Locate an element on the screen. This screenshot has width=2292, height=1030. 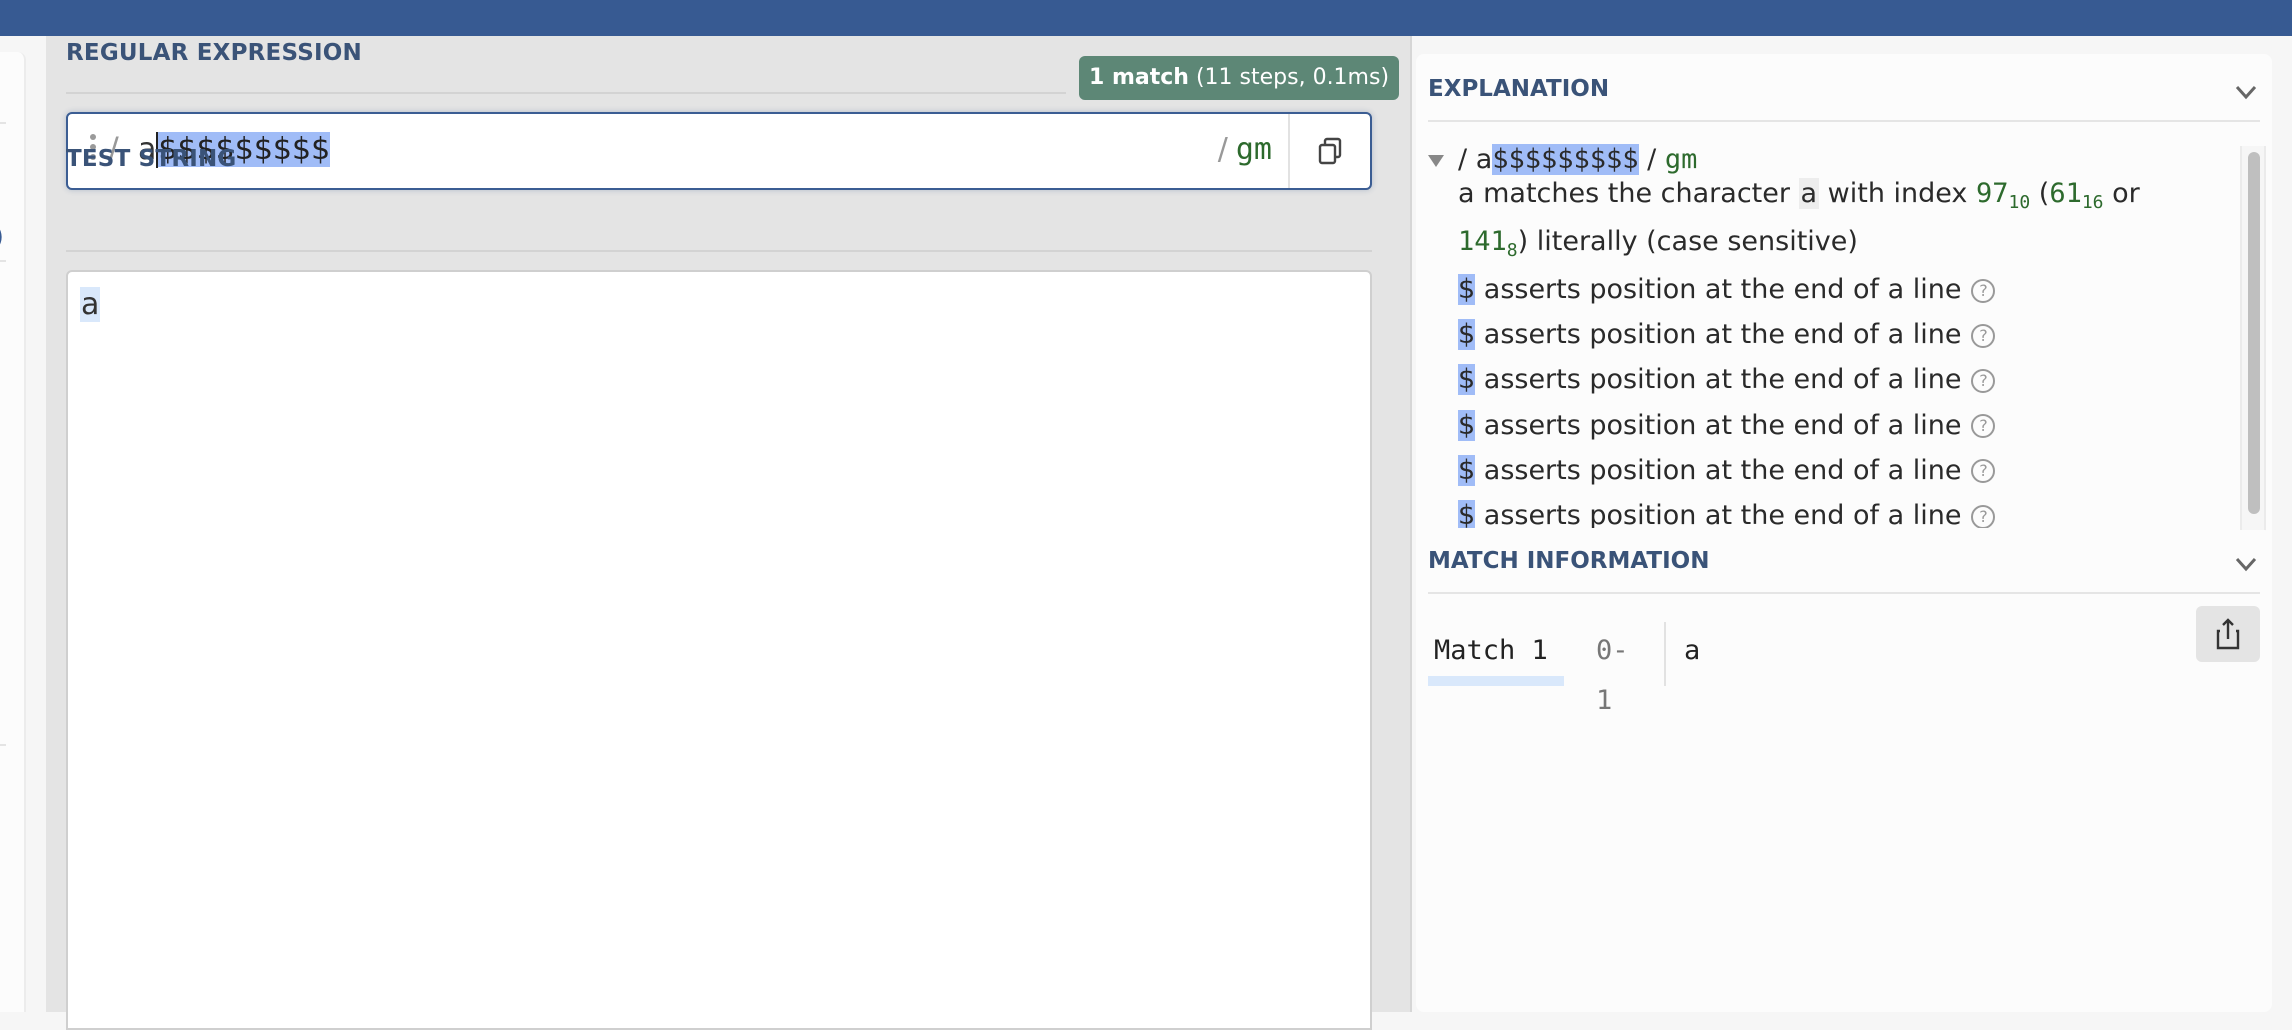
left-sidebar-card is located at coordinates (13, 532).